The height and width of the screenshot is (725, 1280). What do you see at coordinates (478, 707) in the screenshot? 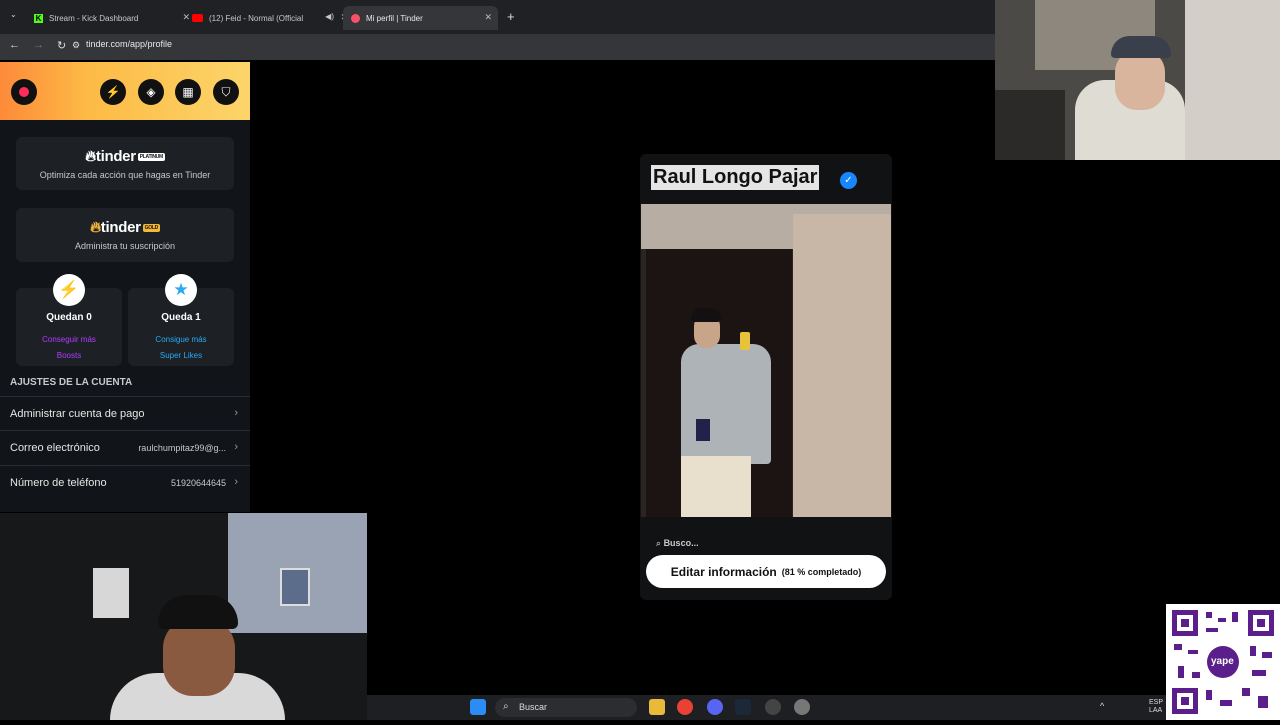
I see `windows-start-icon` at bounding box center [478, 707].